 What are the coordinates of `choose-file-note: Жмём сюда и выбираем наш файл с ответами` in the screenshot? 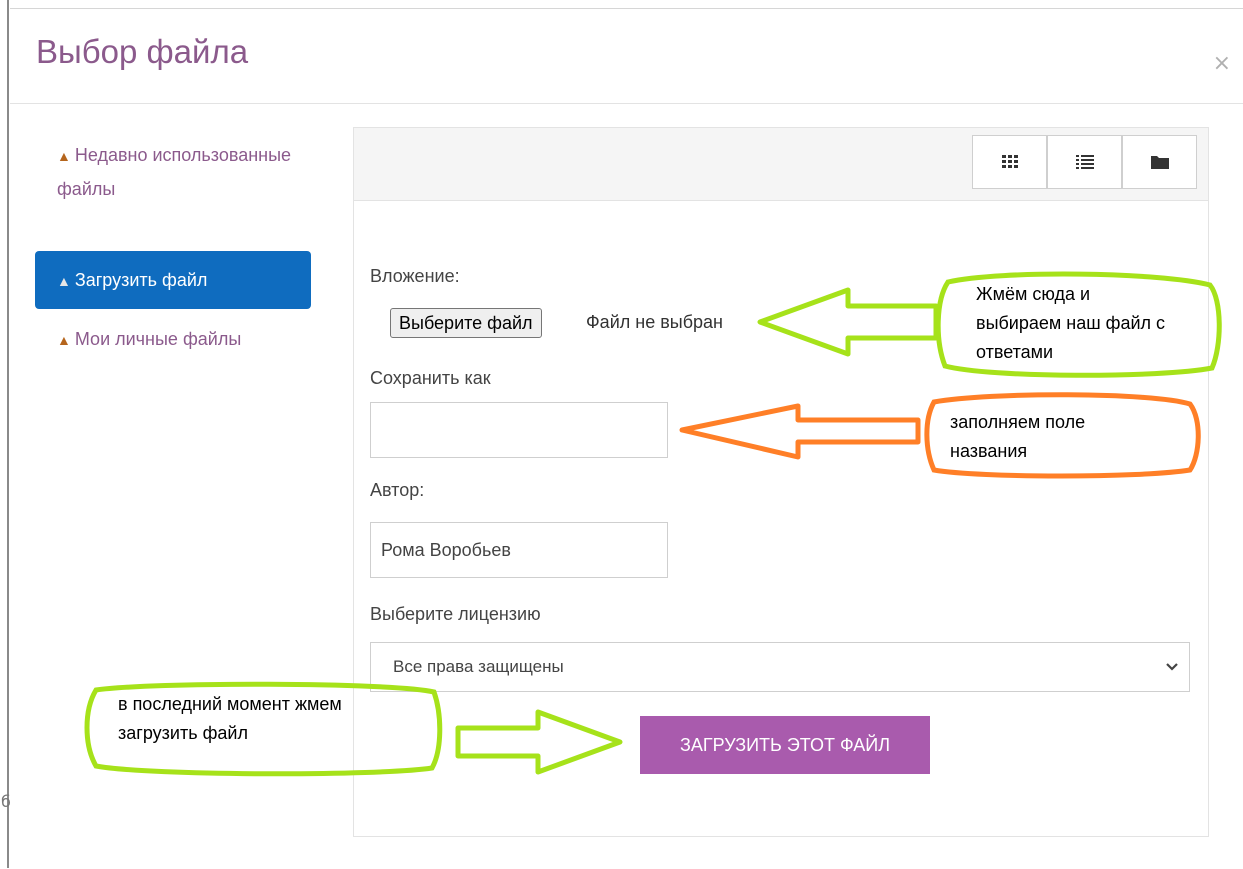 It's located at (1070, 323).